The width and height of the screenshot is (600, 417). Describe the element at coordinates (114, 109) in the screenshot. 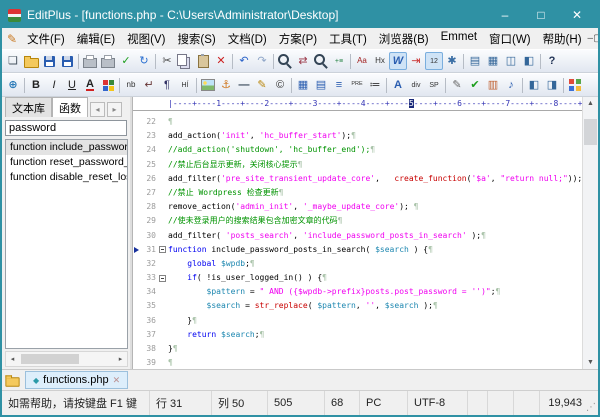

I see `sidebar-tab-scroll-right-icon: ▸` at that location.